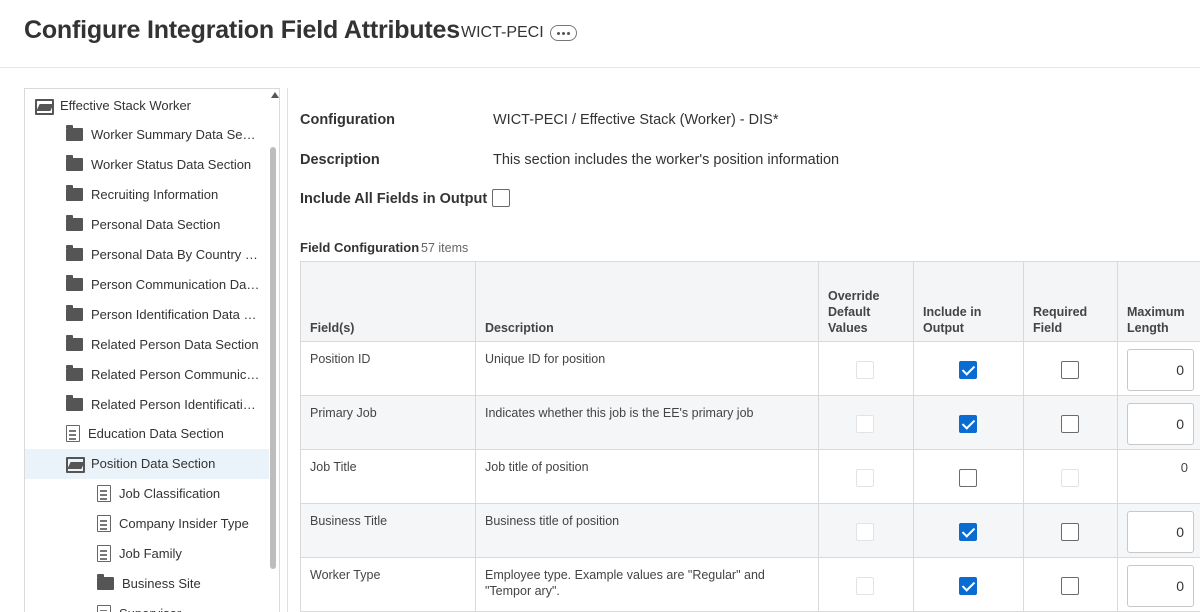 This screenshot has width=1200, height=612. What do you see at coordinates (387, 585) in the screenshot?
I see `field-name-cell: Worker Type` at bounding box center [387, 585].